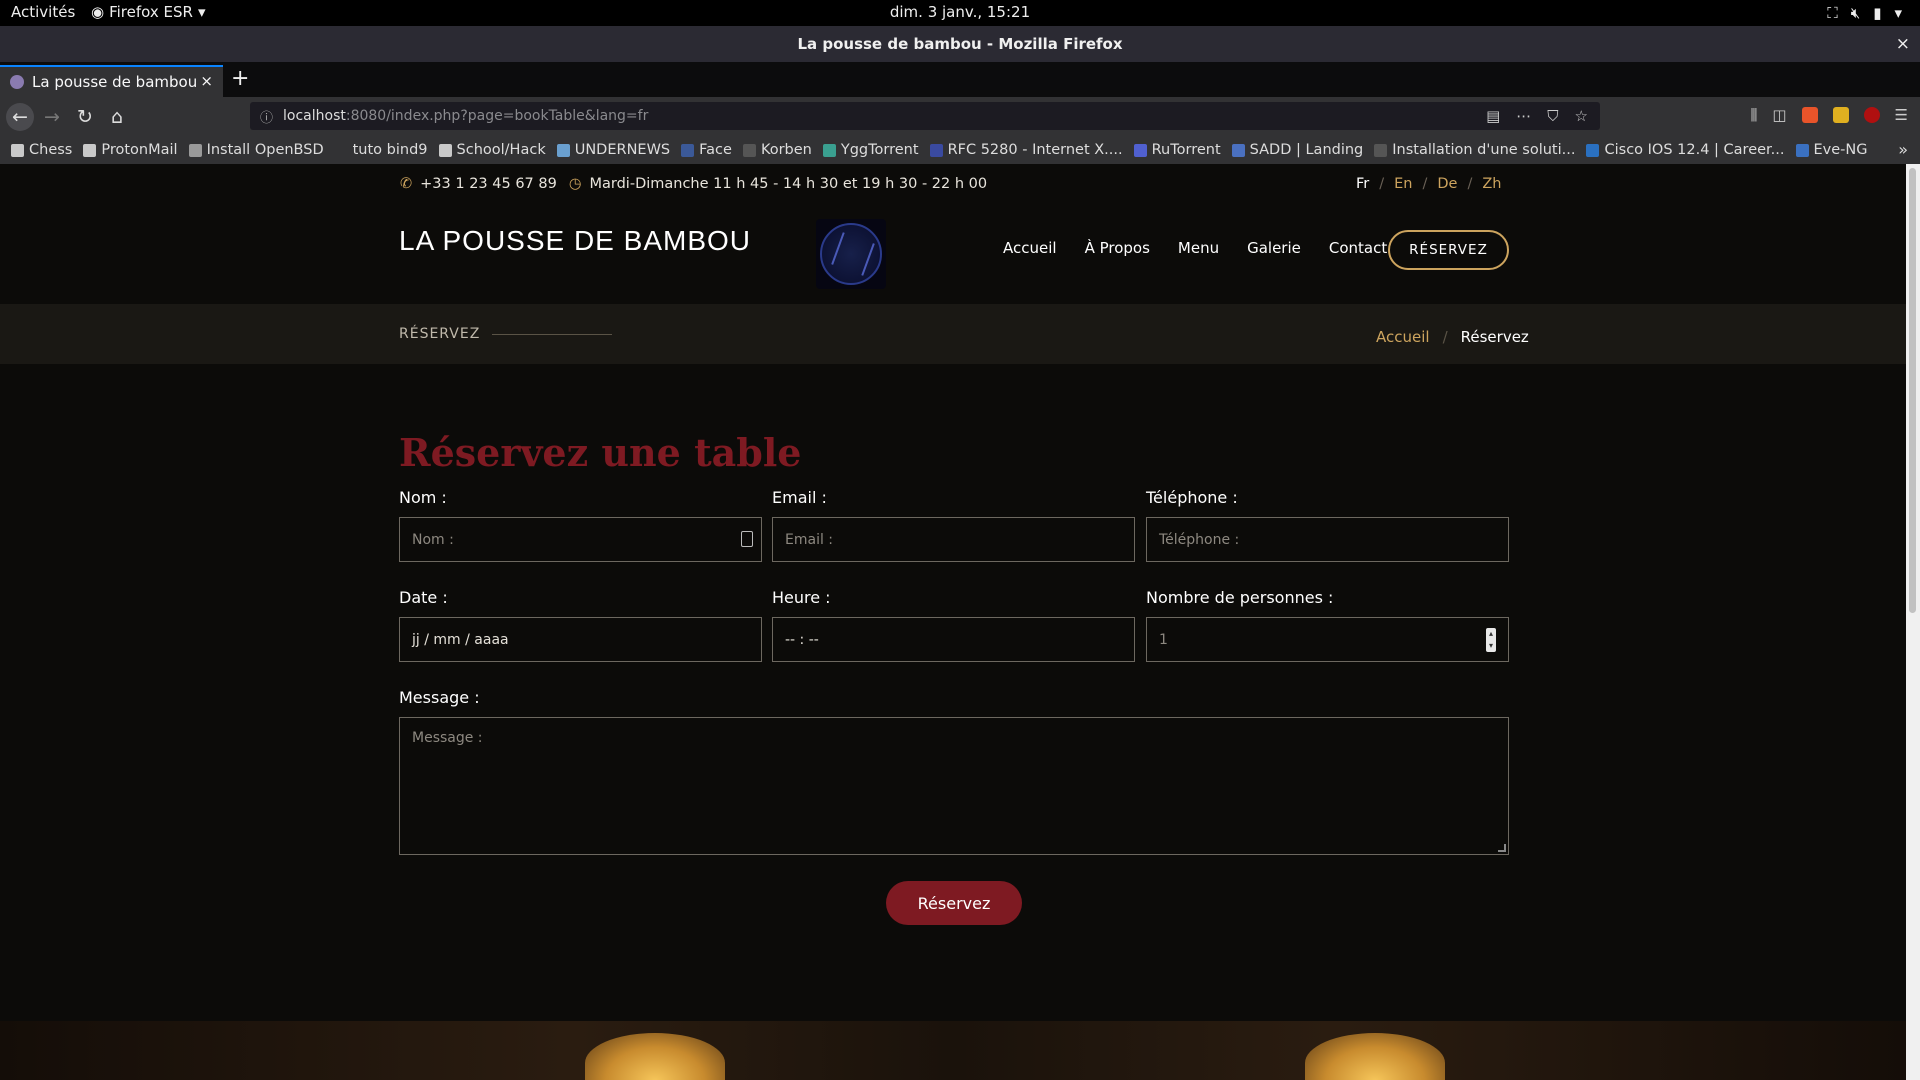 The height and width of the screenshot is (1080, 1920). What do you see at coordinates (406, 184) in the screenshot?
I see `phone-icon: ✆` at bounding box center [406, 184].